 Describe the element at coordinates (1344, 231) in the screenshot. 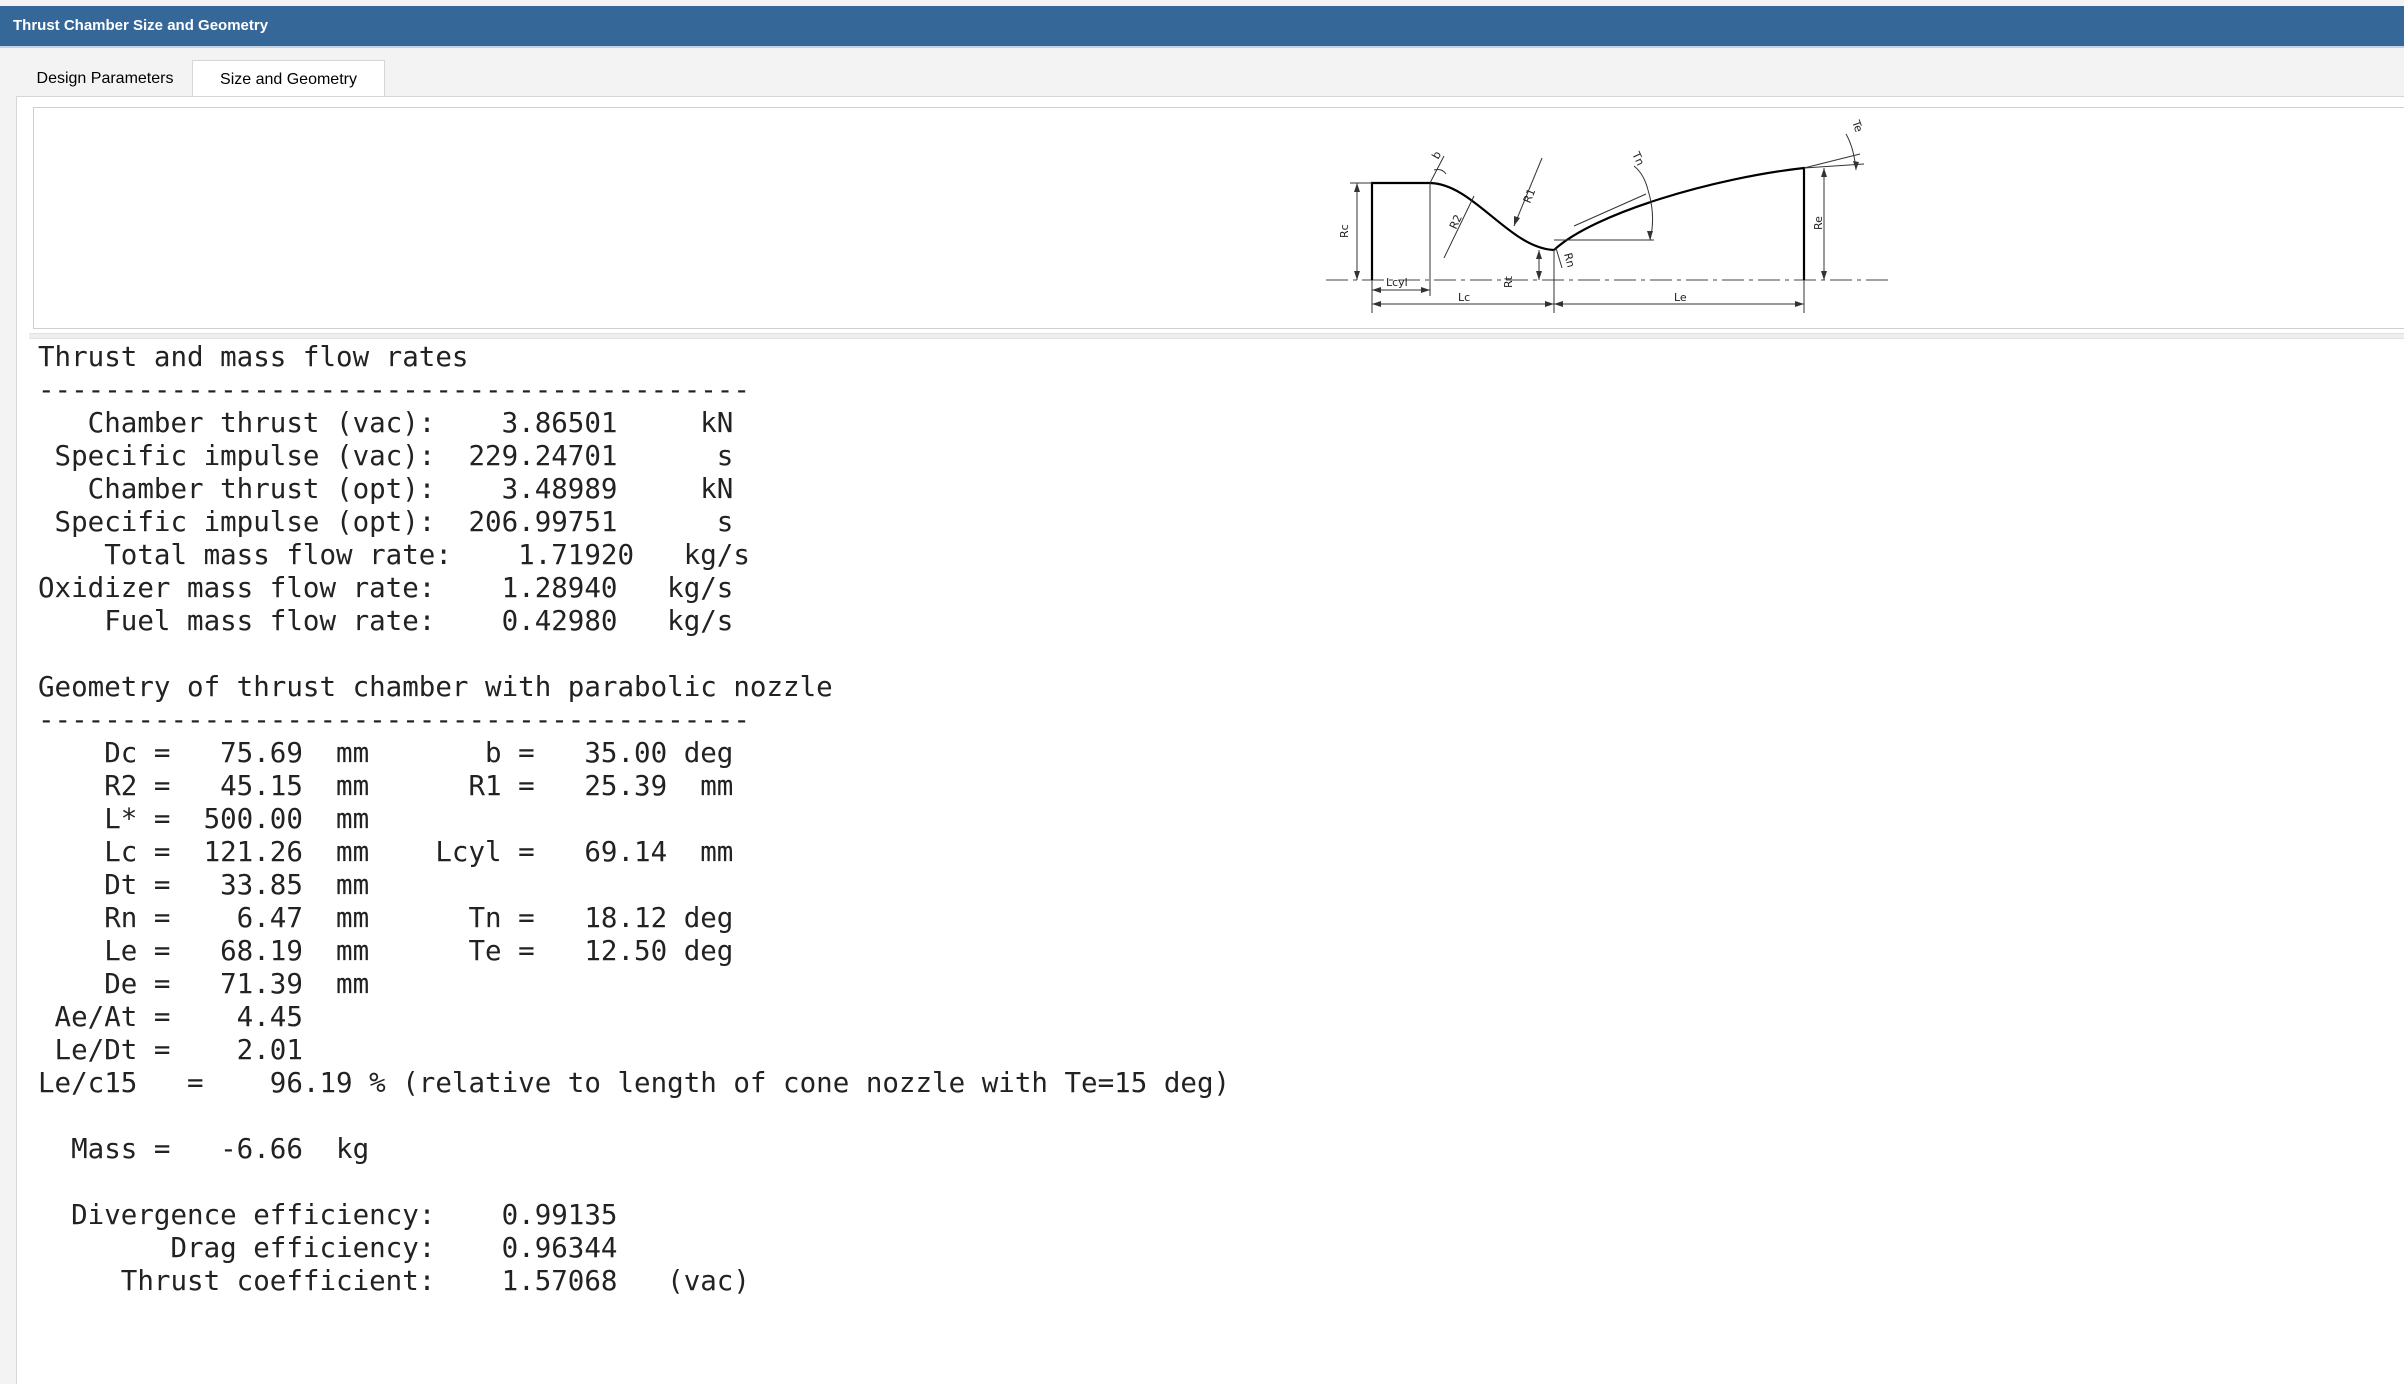

I see `rc-label: Rc` at that location.